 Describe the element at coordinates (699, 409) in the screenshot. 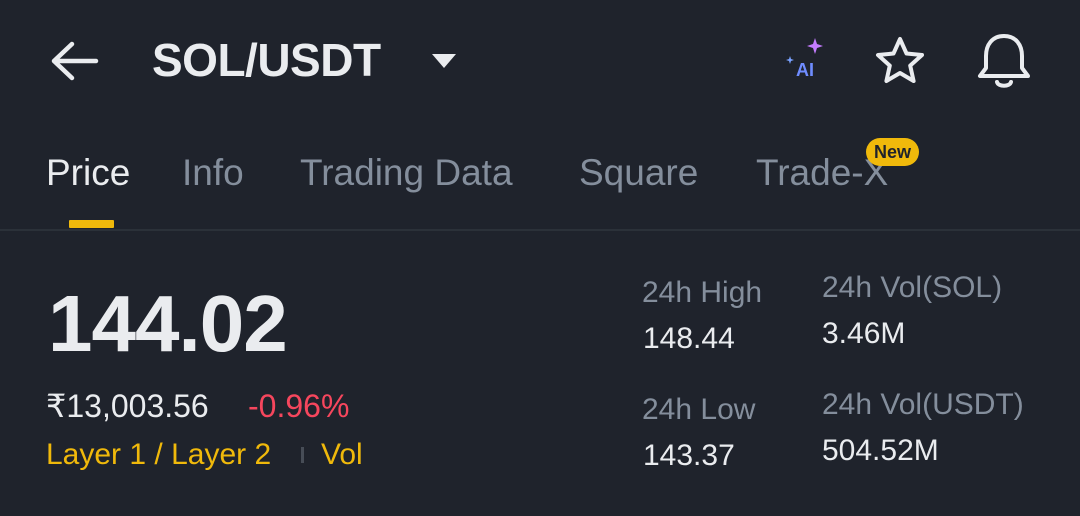

I see `low-24h-label: 24h Low` at that location.